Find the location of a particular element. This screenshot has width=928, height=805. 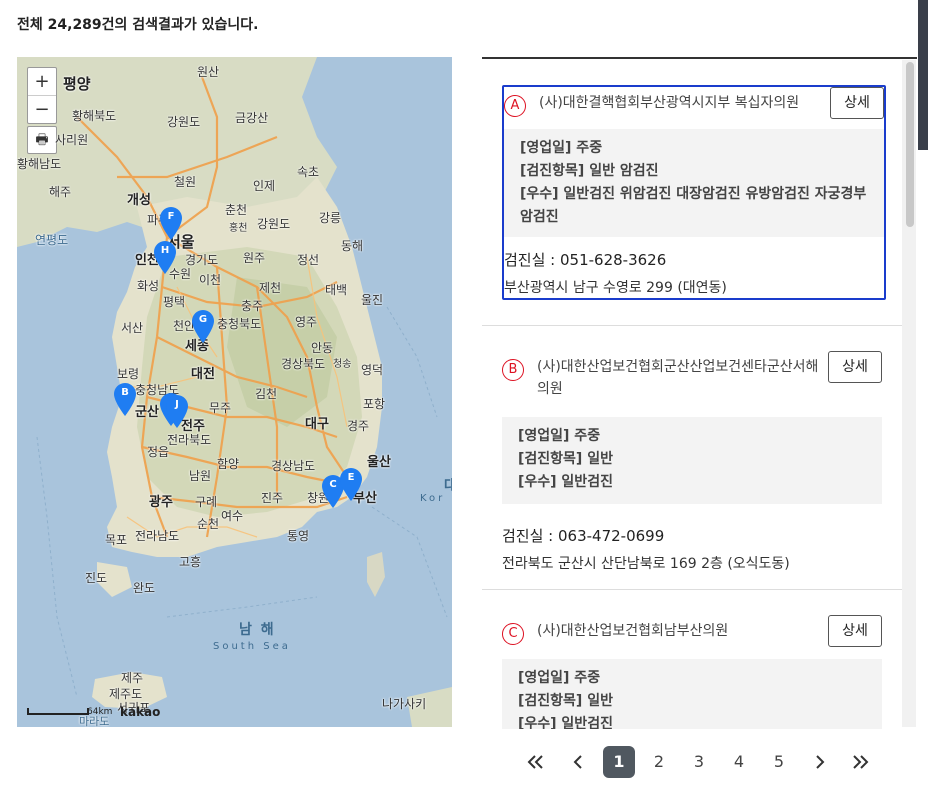

map-label: 경상북도 is located at coordinates (303, 364).